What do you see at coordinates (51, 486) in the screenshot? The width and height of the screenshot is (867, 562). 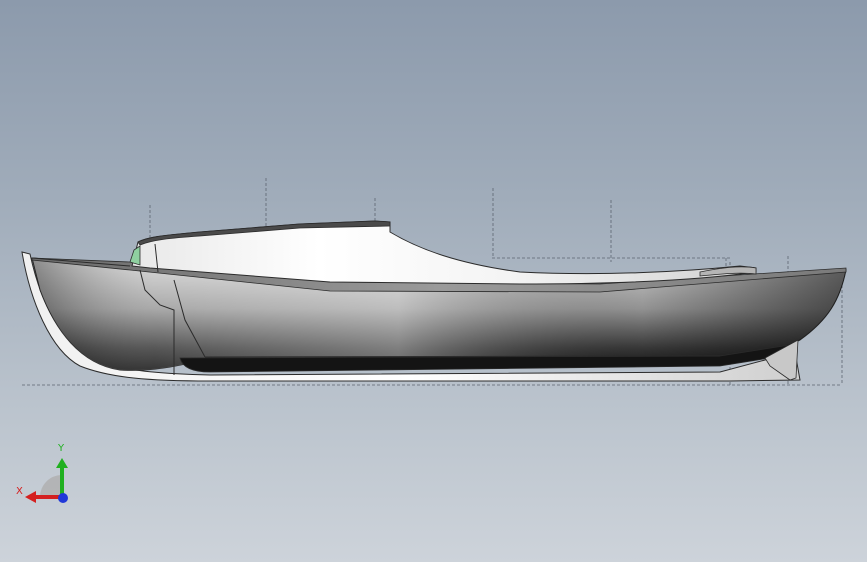 I see `triad-quadrant` at bounding box center [51, 486].